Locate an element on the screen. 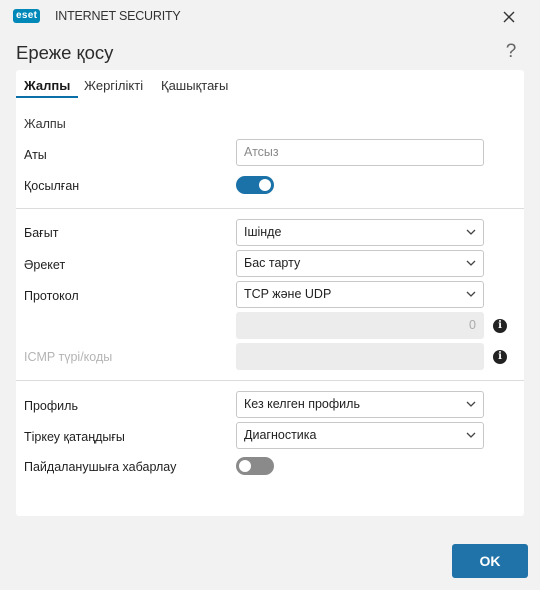 The width and height of the screenshot is (540, 590). icmp-label: ICMP түрі/коды is located at coordinates (68, 357).